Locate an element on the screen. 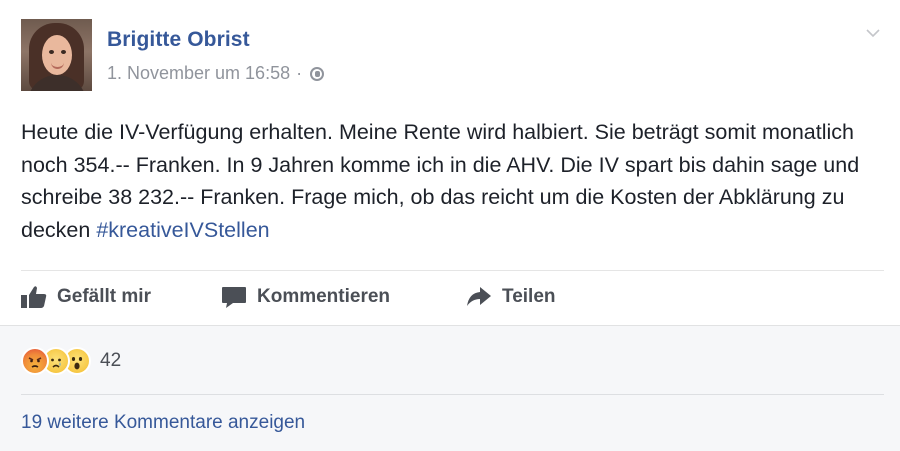 The height and width of the screenshot is (451, 900). share-arrow-icon is located at coordinates (479, 296).